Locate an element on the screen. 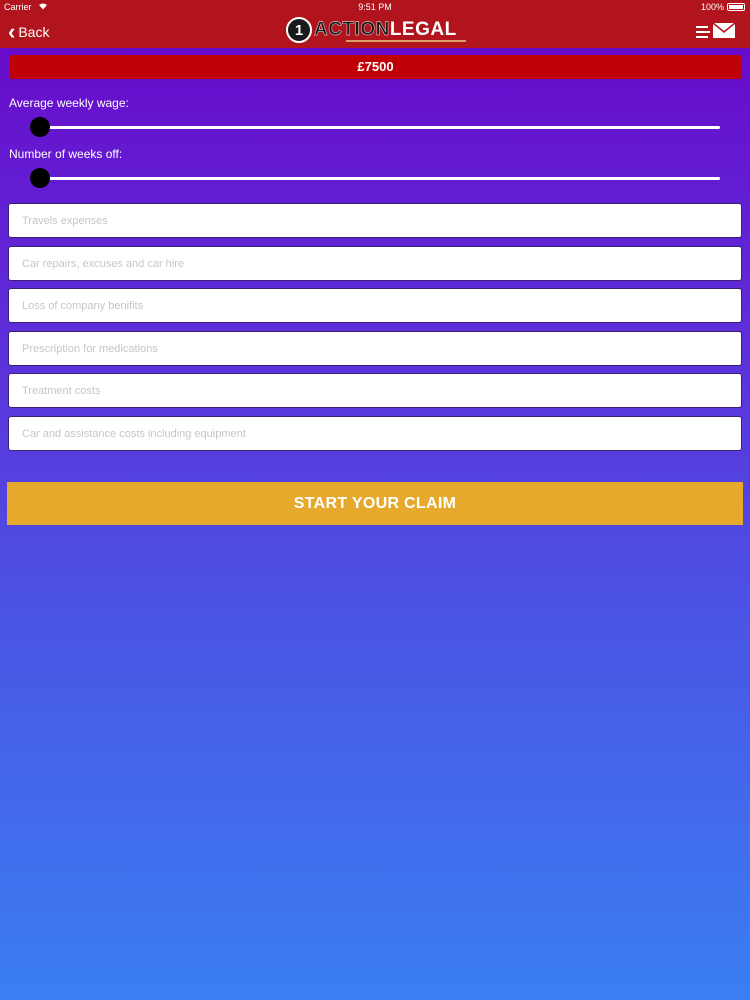 Image resolution: width=750 pixels, height=1000 pixels. travel-expenses-input is located at coordinates (375, 220).